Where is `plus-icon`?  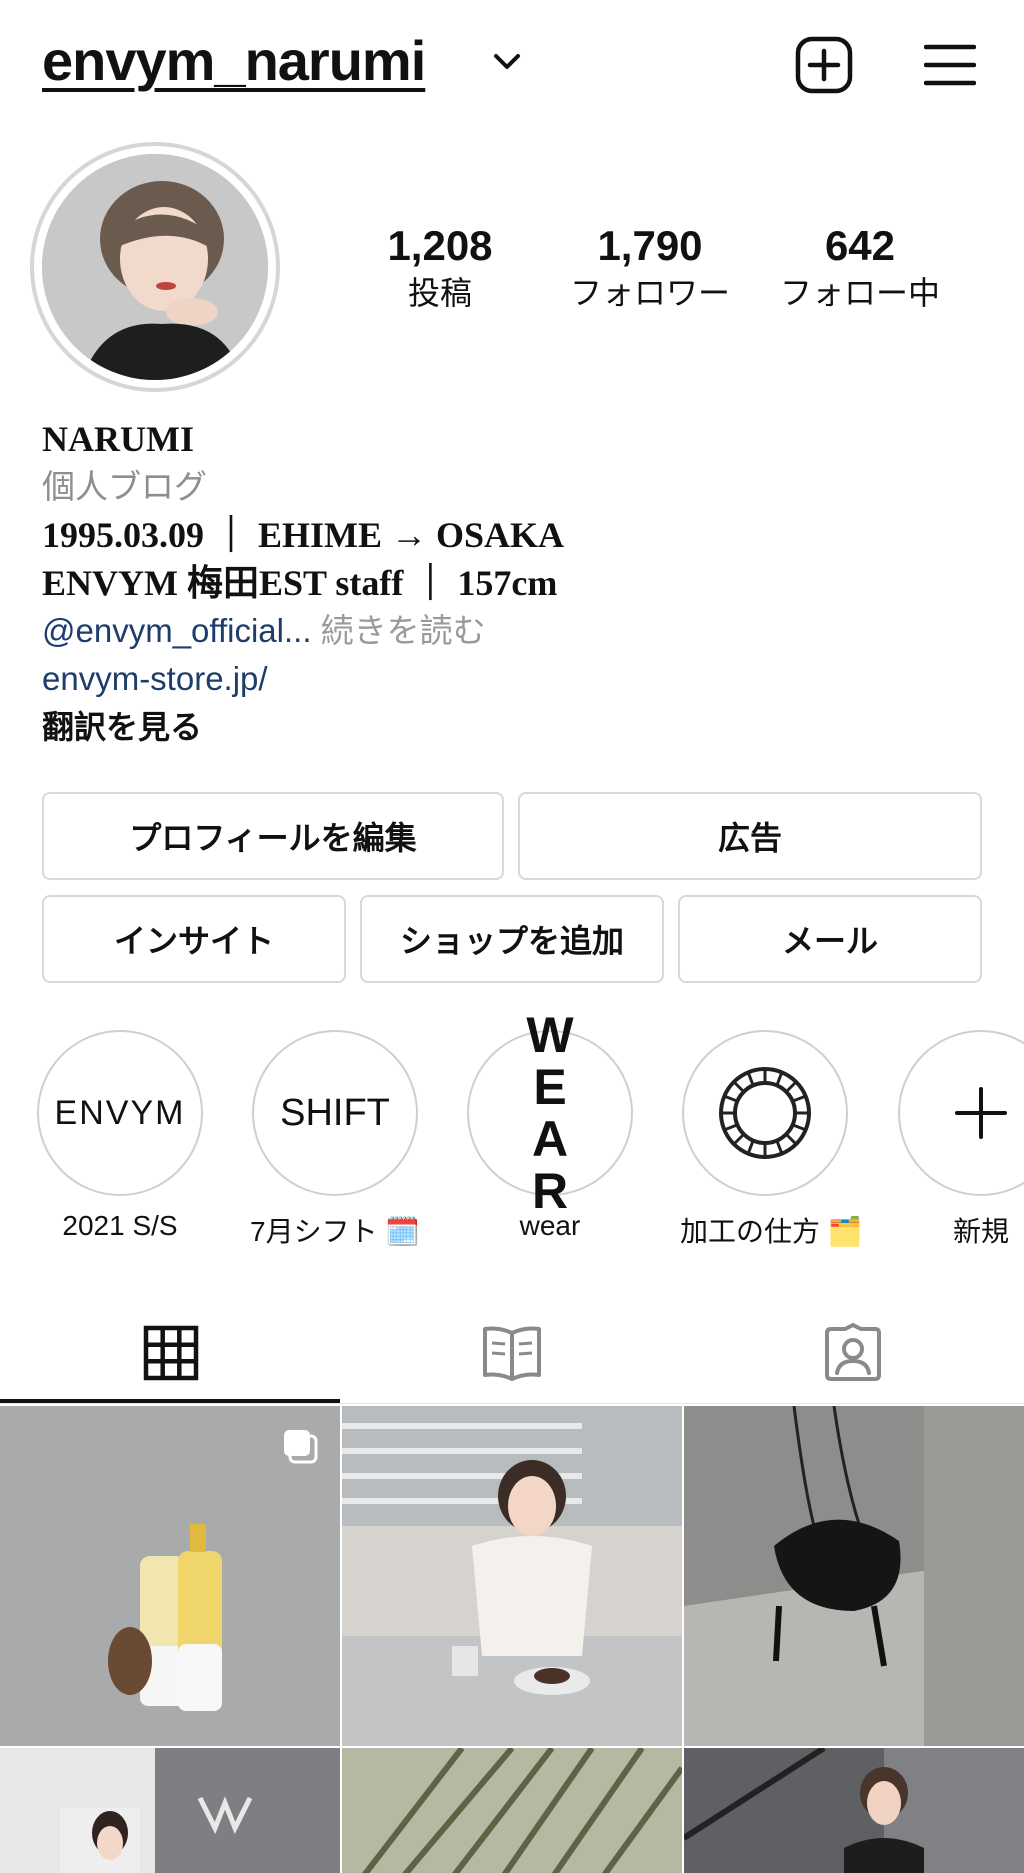 plus-icon is located at coordinates (981, 1113).